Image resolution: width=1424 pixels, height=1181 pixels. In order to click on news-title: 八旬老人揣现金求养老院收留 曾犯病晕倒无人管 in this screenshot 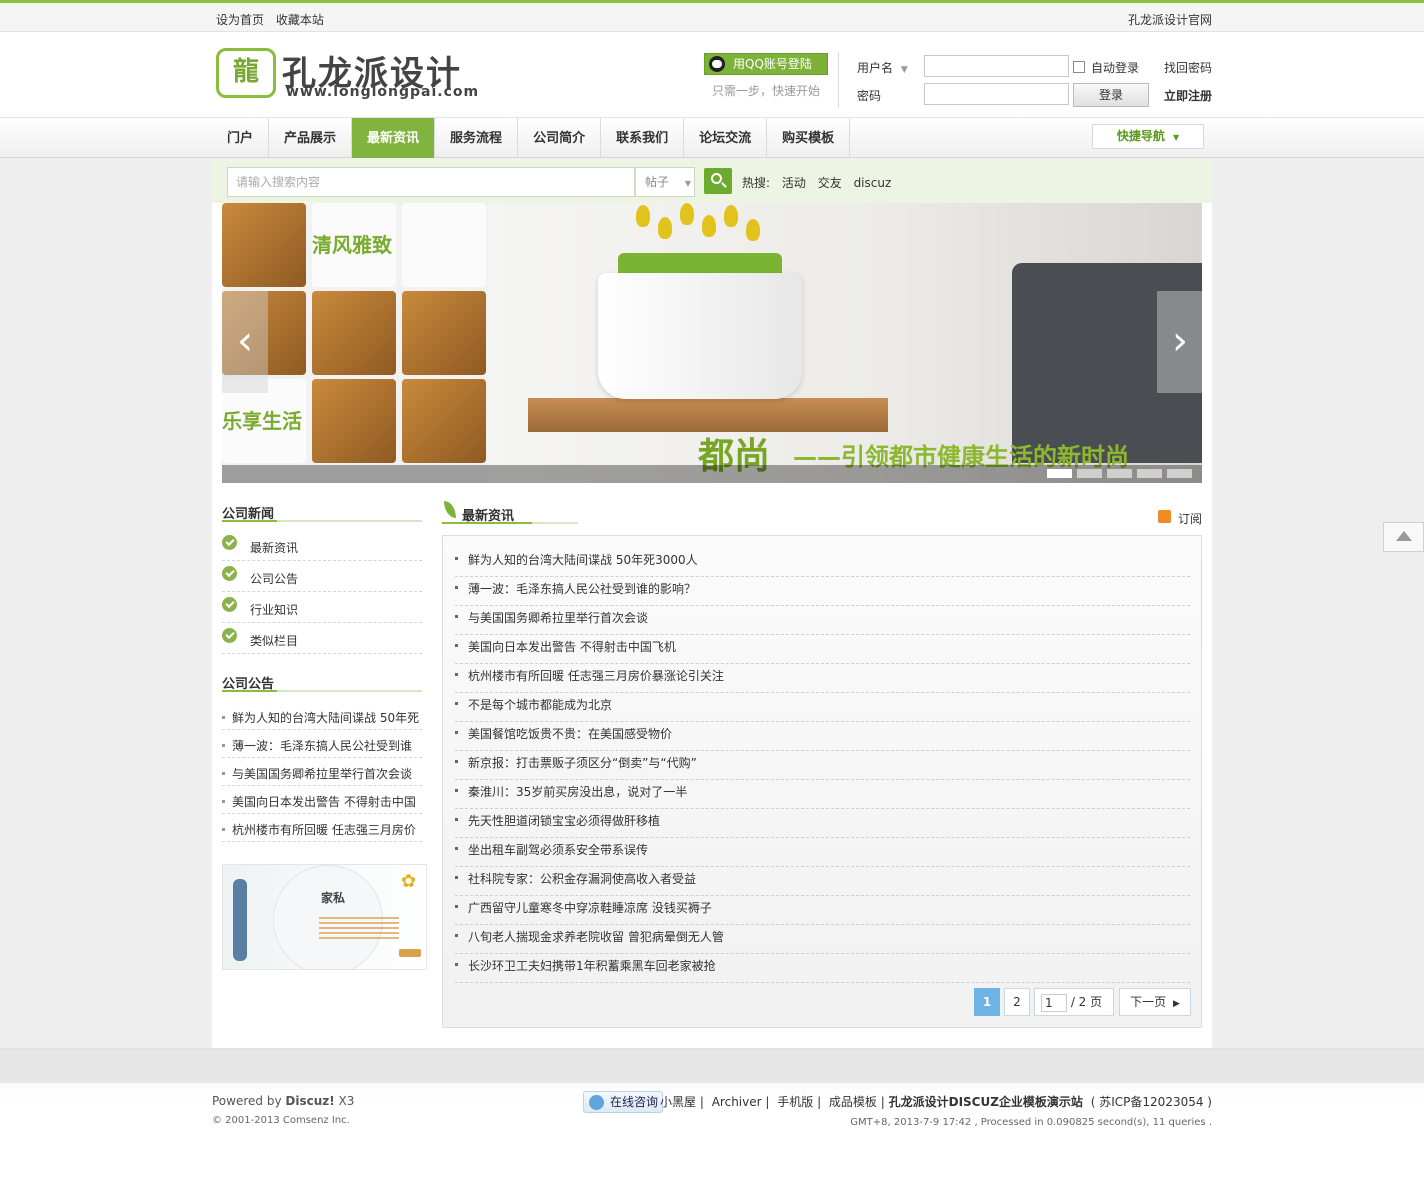, I will do `click(596, 937)`.